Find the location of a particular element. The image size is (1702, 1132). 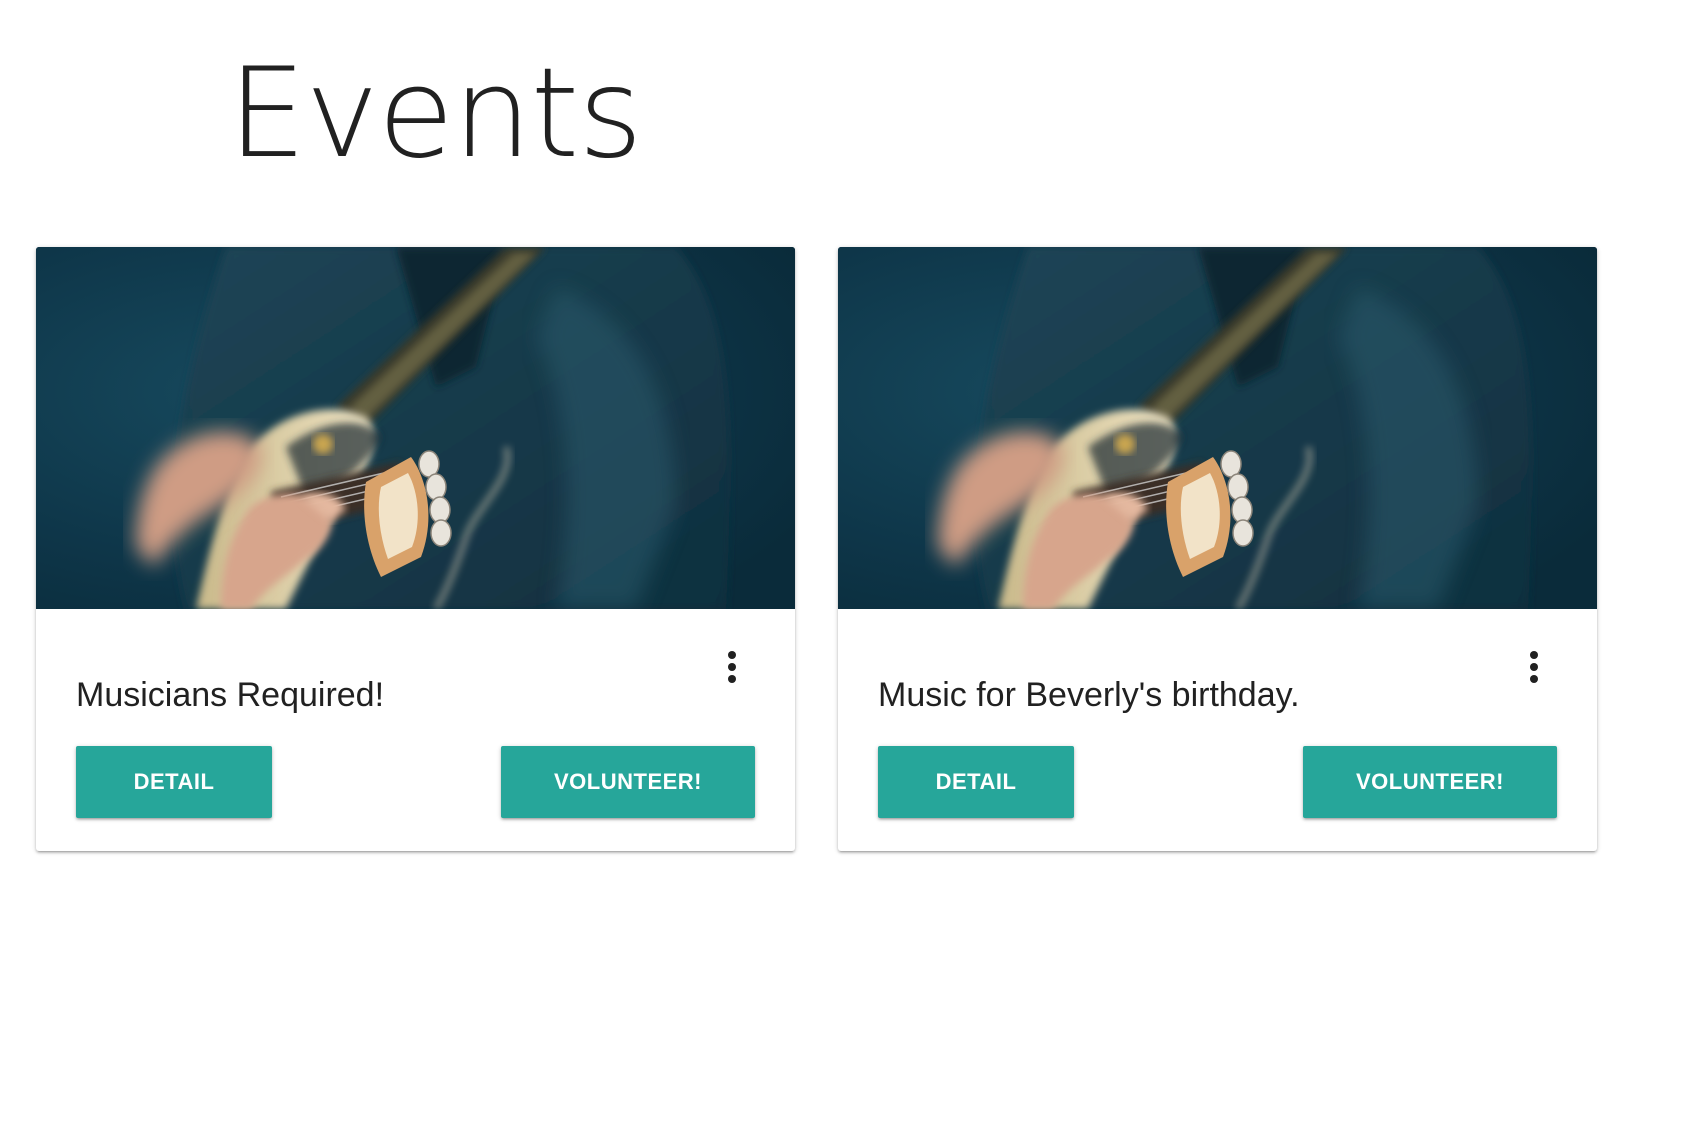

event-title: Music for Beverly's birthday. is located at coordinates (1089, 695).